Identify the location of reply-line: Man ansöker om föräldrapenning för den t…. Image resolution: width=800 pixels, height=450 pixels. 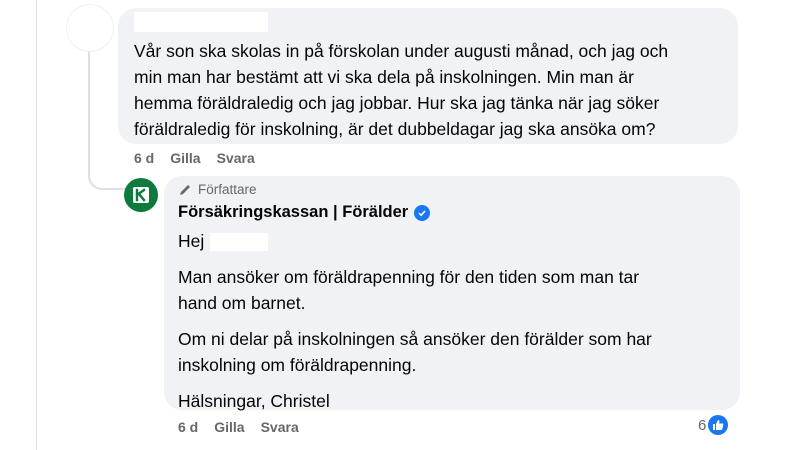
(409, 277).